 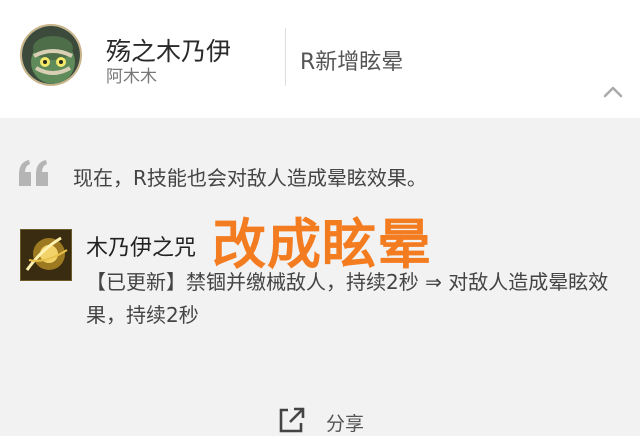 I want to click on share-button: 分享, so click(x=326, y=419).